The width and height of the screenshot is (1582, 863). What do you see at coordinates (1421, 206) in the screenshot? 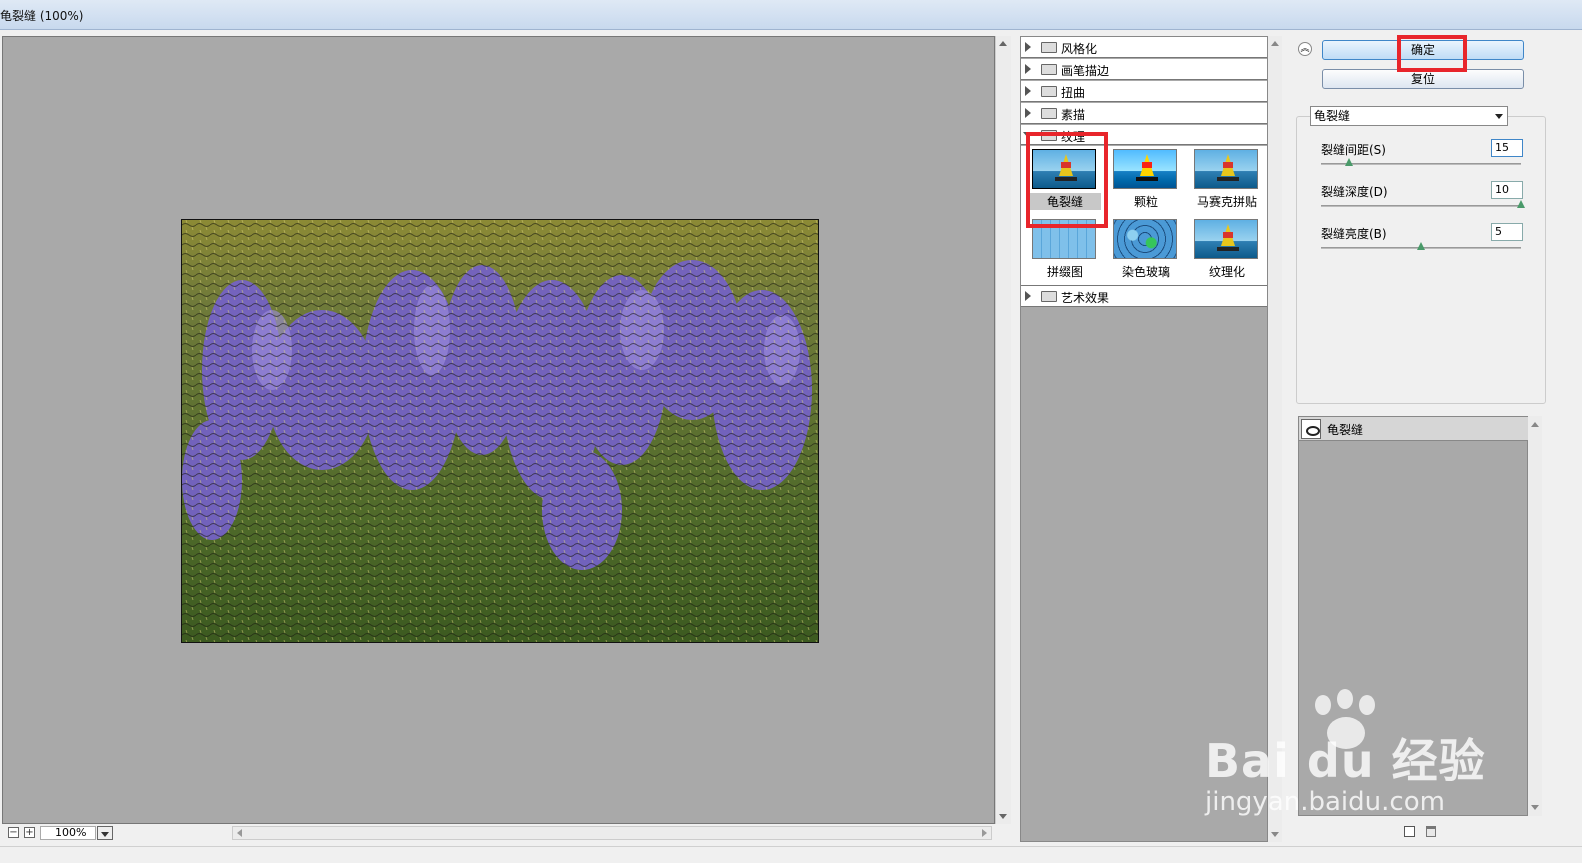
I see `crack-depth-slider` at bounding box center [1421, 206].